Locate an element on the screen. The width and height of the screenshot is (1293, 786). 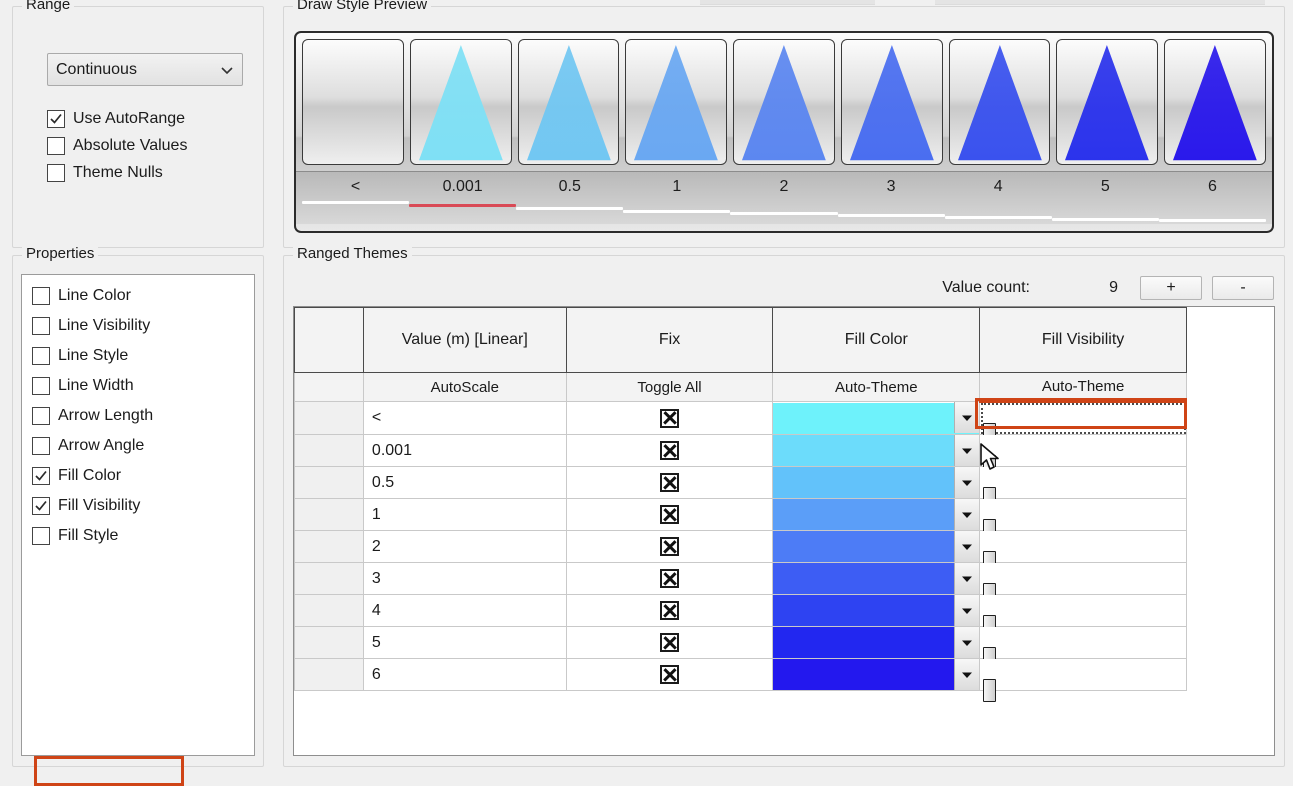
table-header-value-m-linear: Value (m) [Linear] is located at coordinates (464, 340).